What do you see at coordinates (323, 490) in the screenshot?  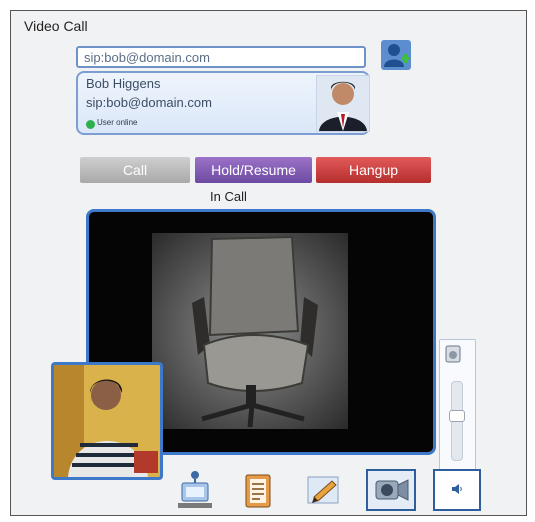 I see `whiteboard-icon` at bounding box center [323, 490].